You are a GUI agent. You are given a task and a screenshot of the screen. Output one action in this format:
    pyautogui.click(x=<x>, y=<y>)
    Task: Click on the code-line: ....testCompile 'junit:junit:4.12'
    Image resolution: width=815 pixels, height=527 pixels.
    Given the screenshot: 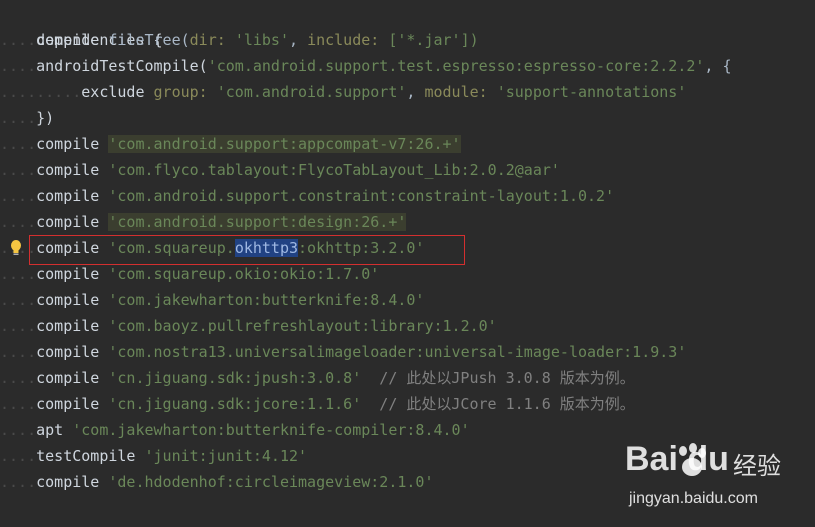 What is the action you would take?
    pyautogui.click(x=154, y=456)
    